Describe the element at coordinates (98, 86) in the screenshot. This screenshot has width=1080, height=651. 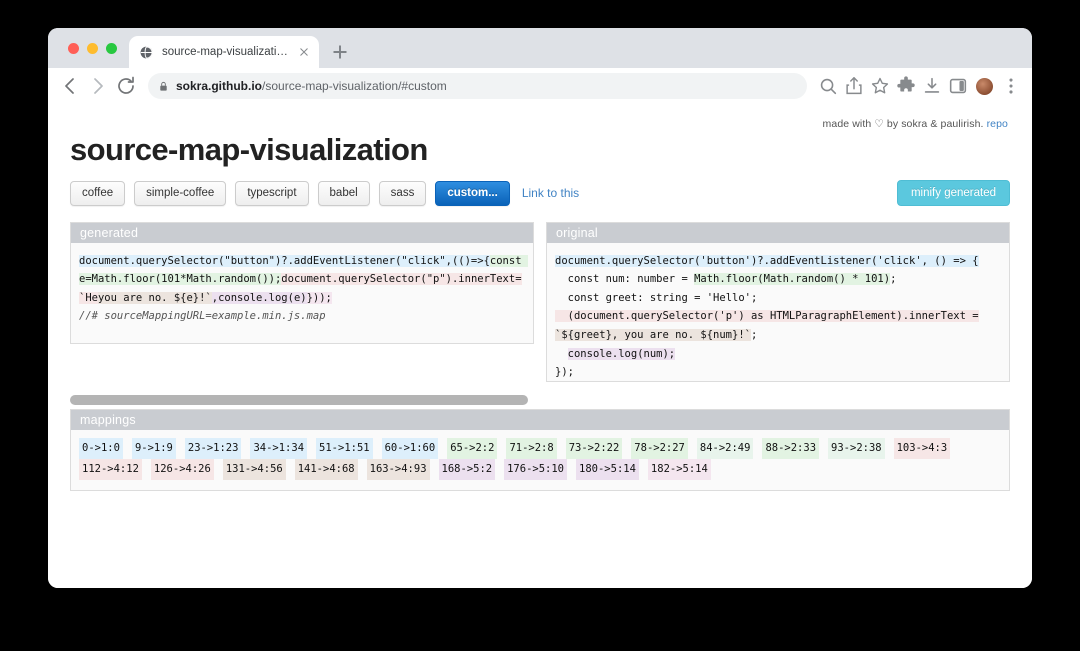
I see `forward-arrow-icon` at that location.